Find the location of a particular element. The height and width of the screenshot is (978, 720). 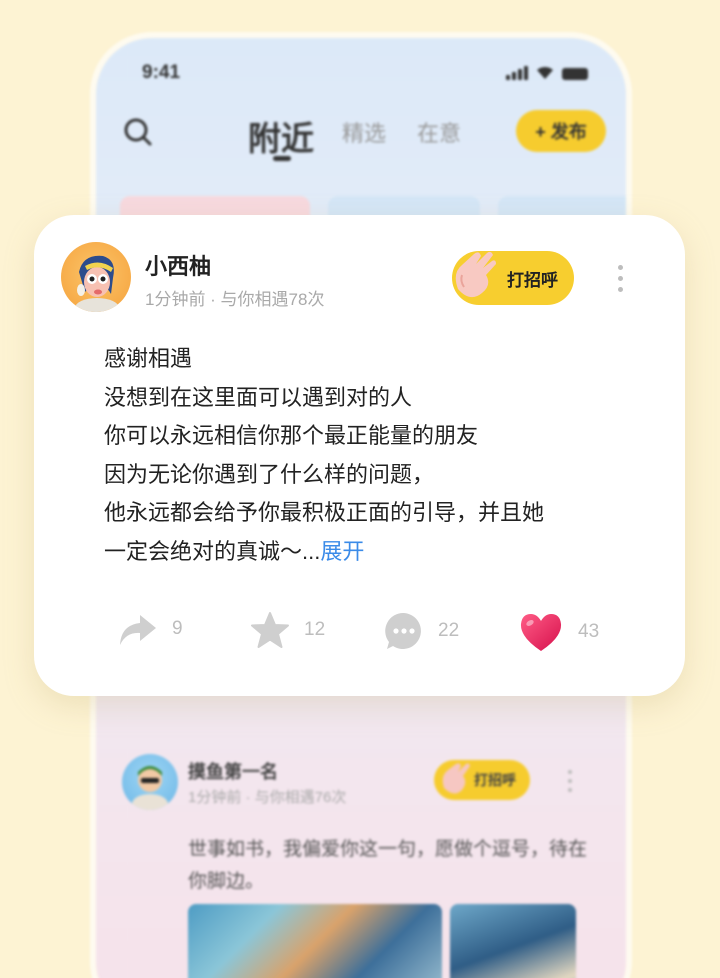

status-icons is located at coordinates (547, 73).